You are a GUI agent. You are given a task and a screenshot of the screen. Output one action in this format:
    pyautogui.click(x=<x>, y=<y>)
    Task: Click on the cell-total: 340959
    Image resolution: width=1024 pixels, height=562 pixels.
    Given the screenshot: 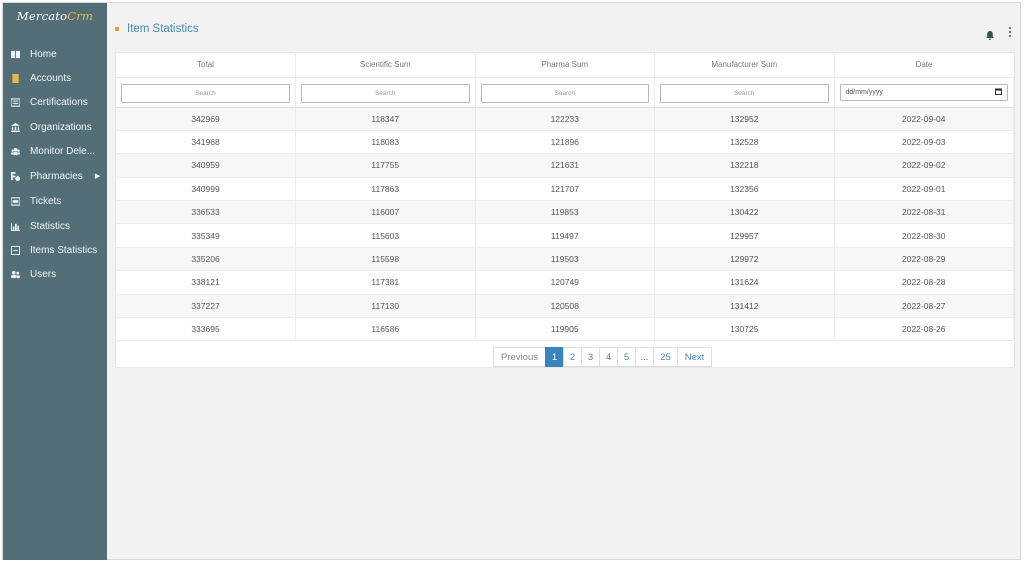 What is the action you would take?
    pyautogui.click(x=206, y=165)
    